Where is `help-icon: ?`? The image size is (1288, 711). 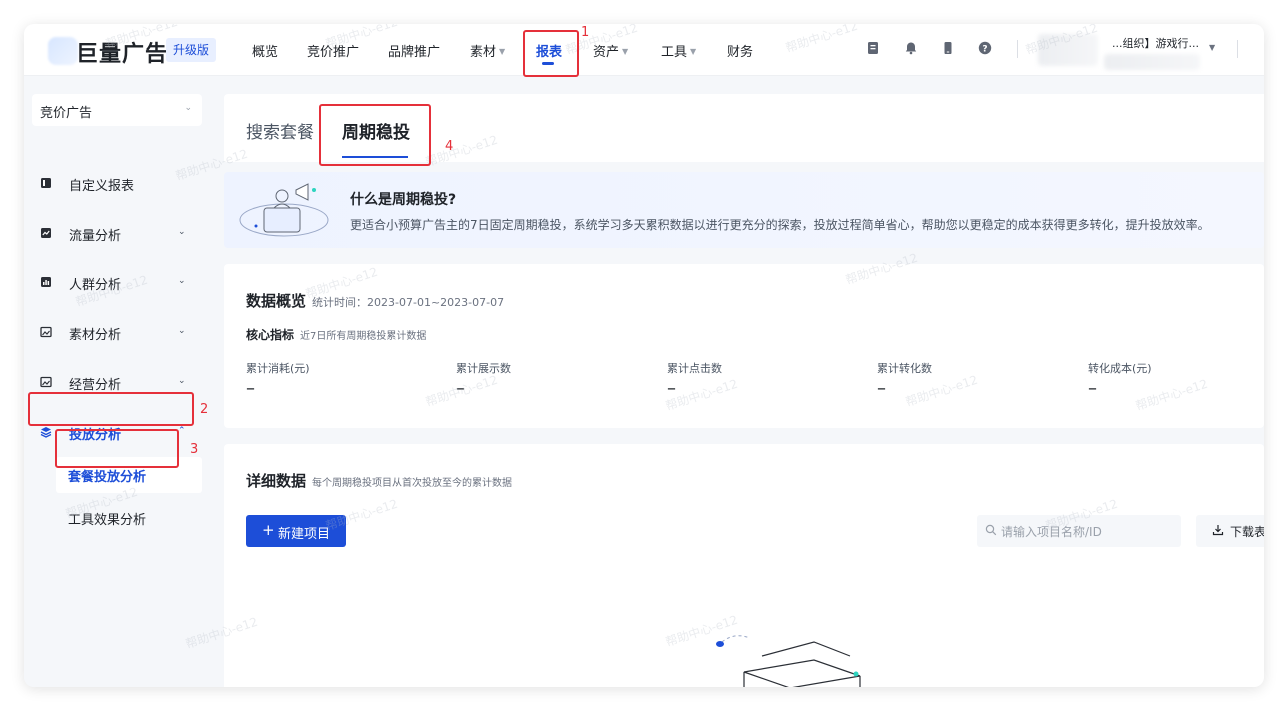 help-icon: ? is located at coordinates (985, 48).